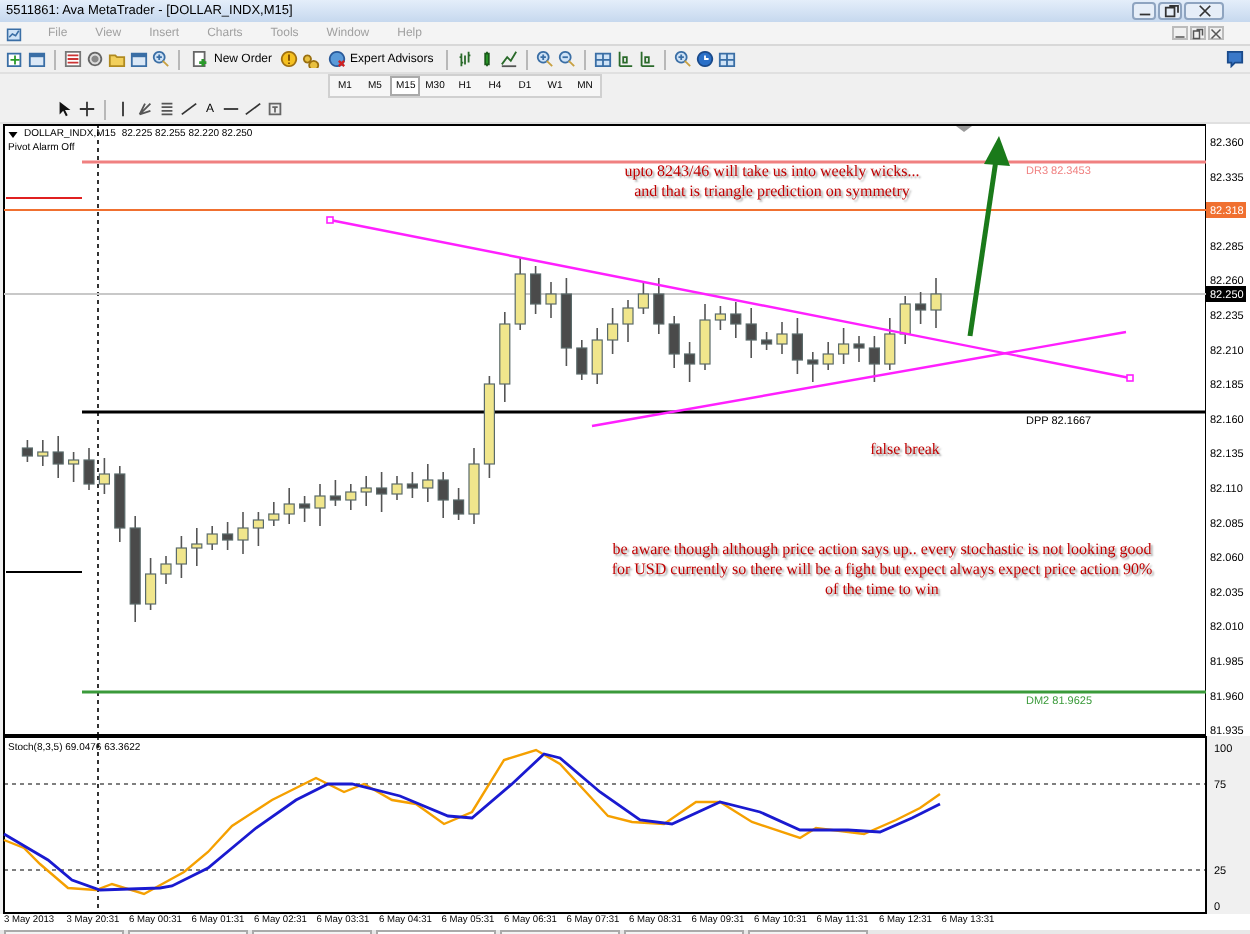 The image size is (1250, 934). What do you see at coordinates (275, 109) in the screenshot?
I see `label-icon` at bounding box center [275, 109].